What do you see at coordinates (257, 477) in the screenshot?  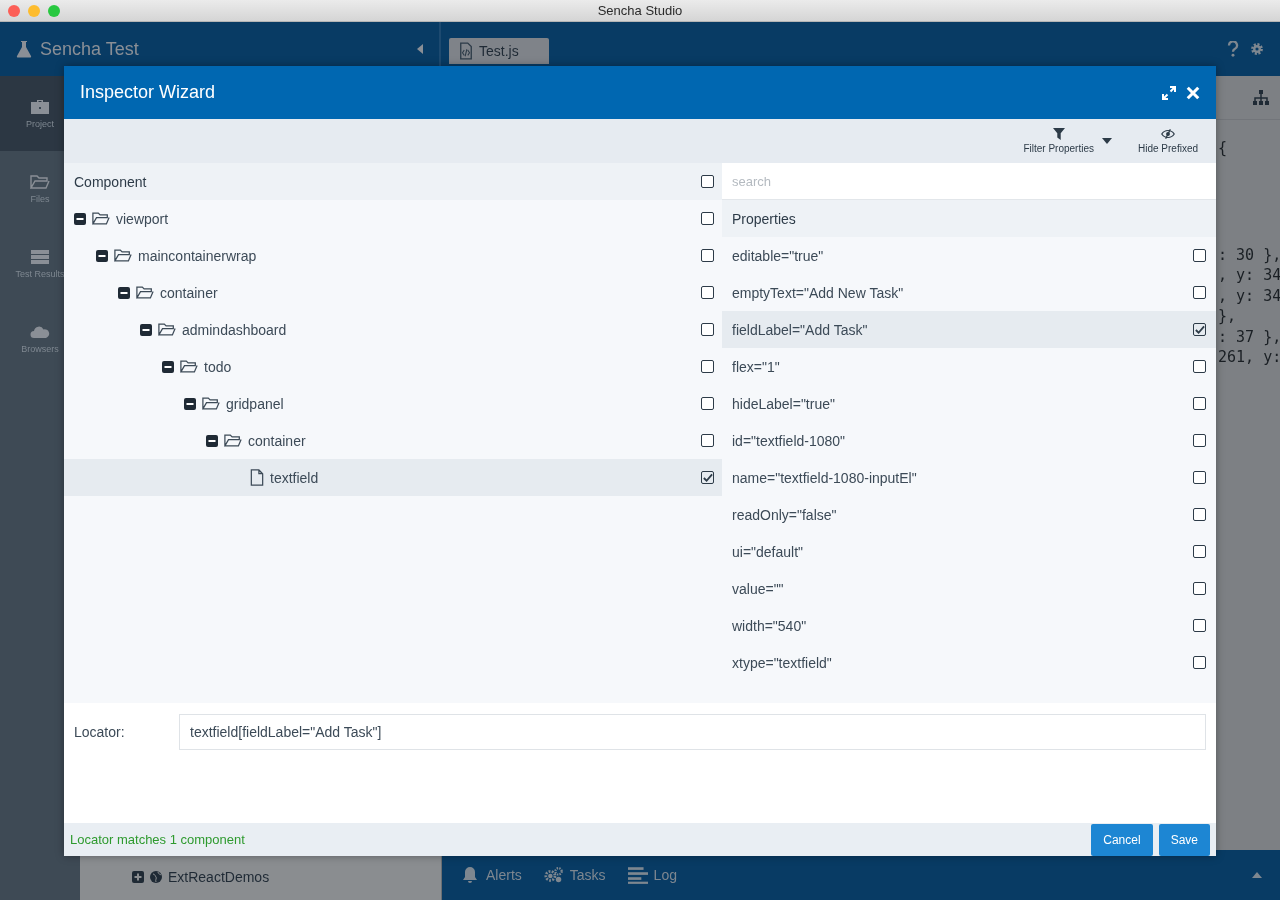 I see `file-icon` at bounding box center [257, 477].